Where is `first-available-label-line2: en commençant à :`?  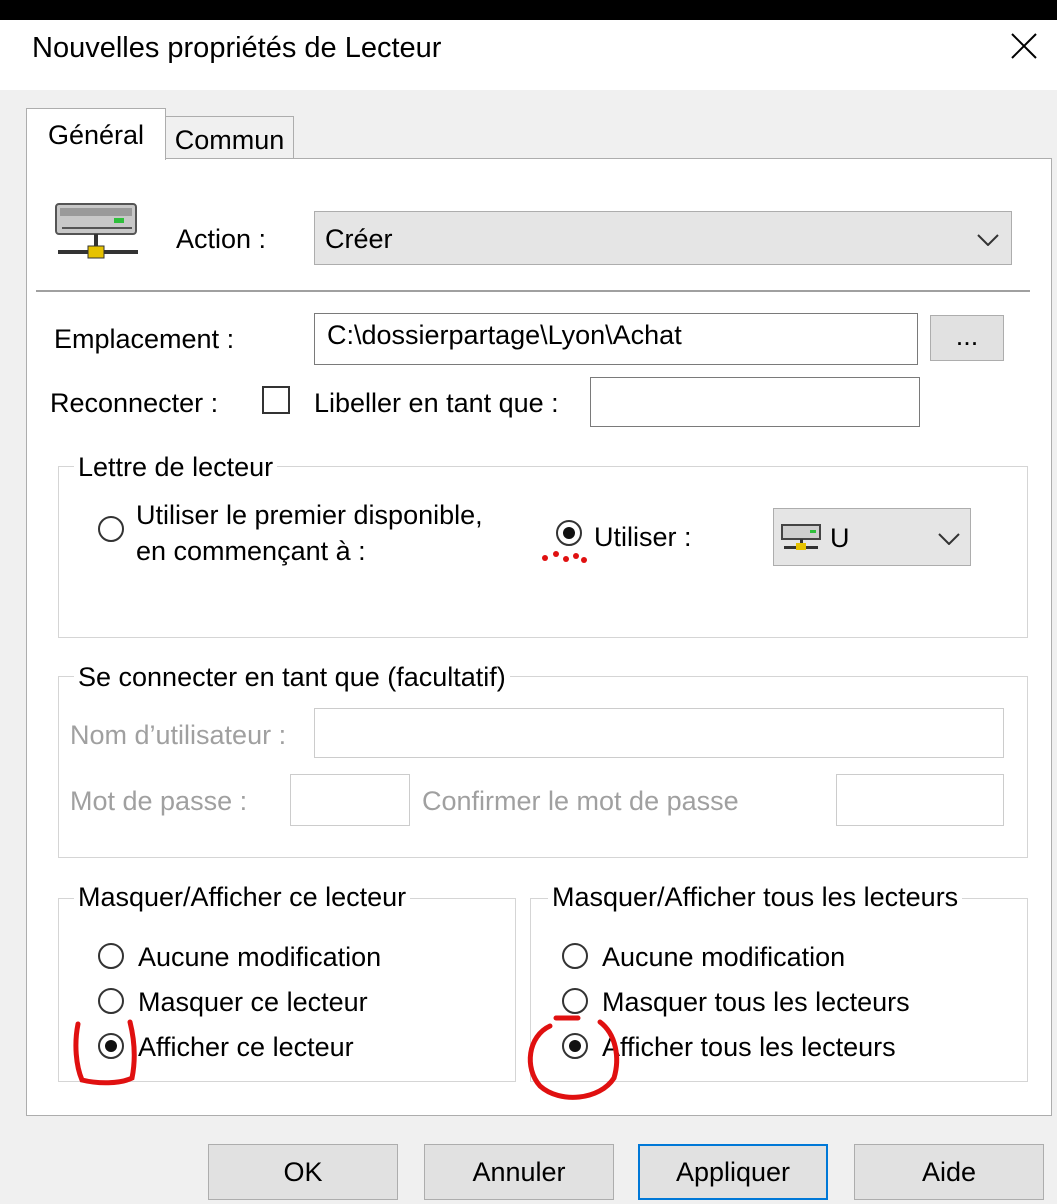 first-available-label-line2: en commençant à : is located at coordinates (251, 551).